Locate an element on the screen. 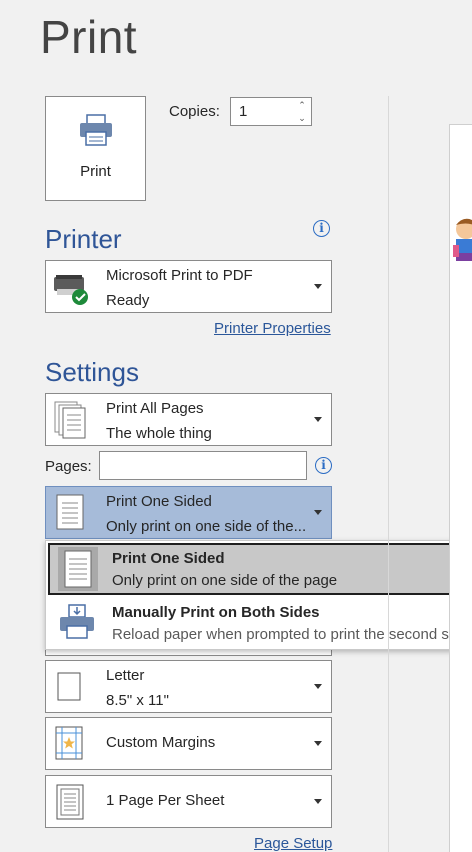 The height and width of the screenshot is (852, 472). margins-title: Custom Margins is located at coordinates (161, 742).